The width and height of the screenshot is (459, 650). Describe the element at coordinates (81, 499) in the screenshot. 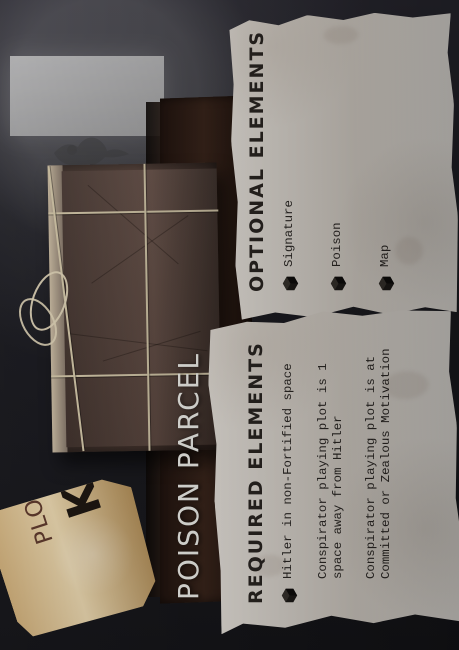

I see `plot-letter: K` at that location.